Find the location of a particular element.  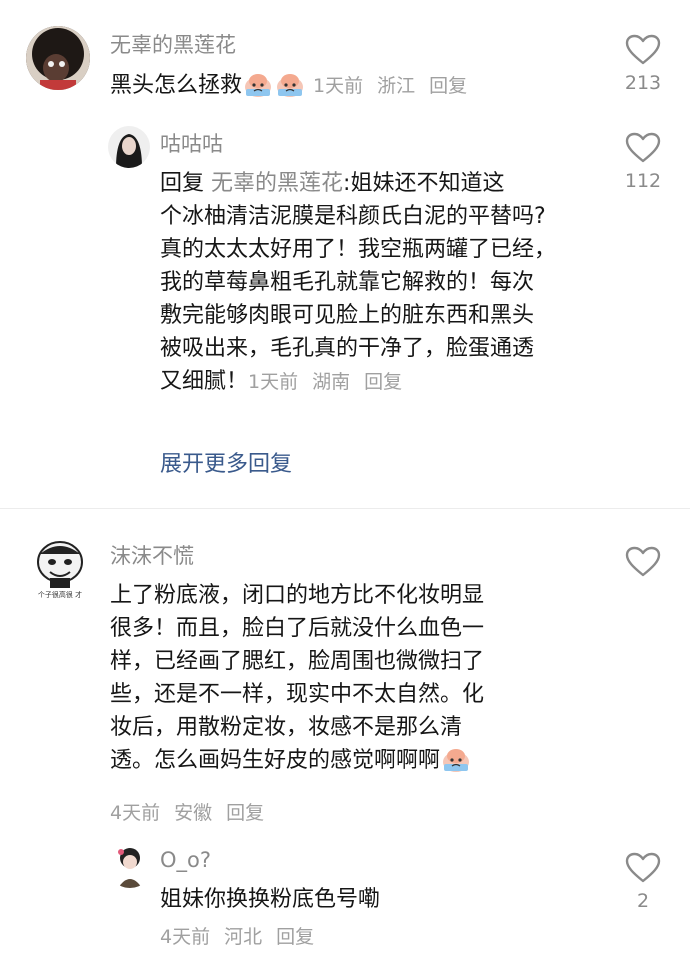

comment-meta: 1天前 浙江 回复 is located at coordinates (397, 86).